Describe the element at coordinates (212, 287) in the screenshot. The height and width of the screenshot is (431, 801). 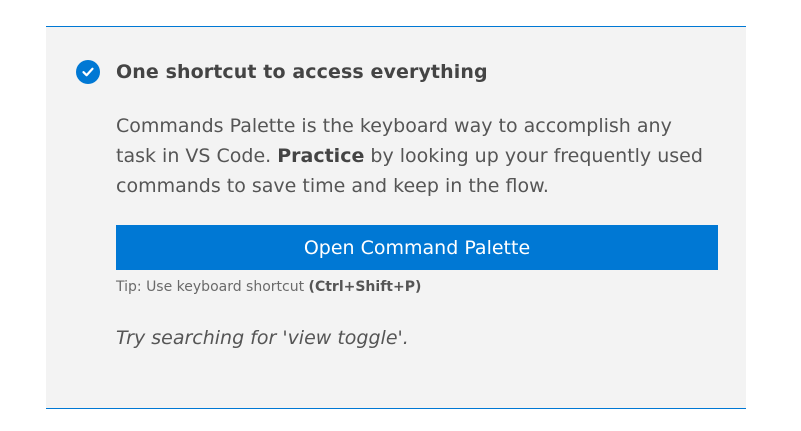
I see `tip-prefix: Tip: Use keyboard shortcut` at that location.